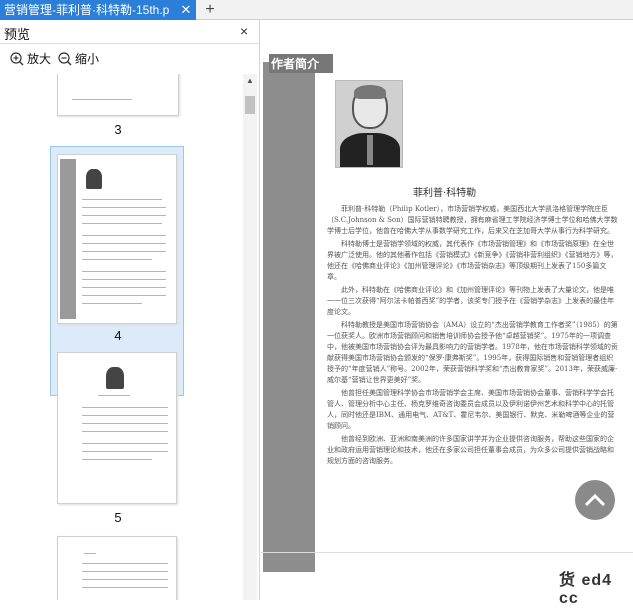 The image size is (633, 608). I want to click on document-tab-title: 营销管理-菲利普·科特勒-15th.p, so click(87, 10).